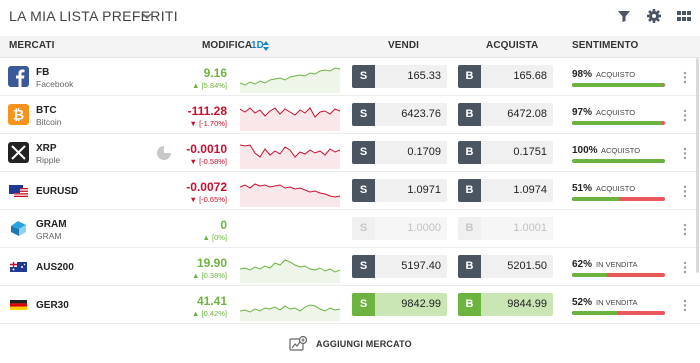 The image size is (700, 363). Describe the element at coordinates (684, 16) in the screenshot. I see `grid-view-icon` at that location.